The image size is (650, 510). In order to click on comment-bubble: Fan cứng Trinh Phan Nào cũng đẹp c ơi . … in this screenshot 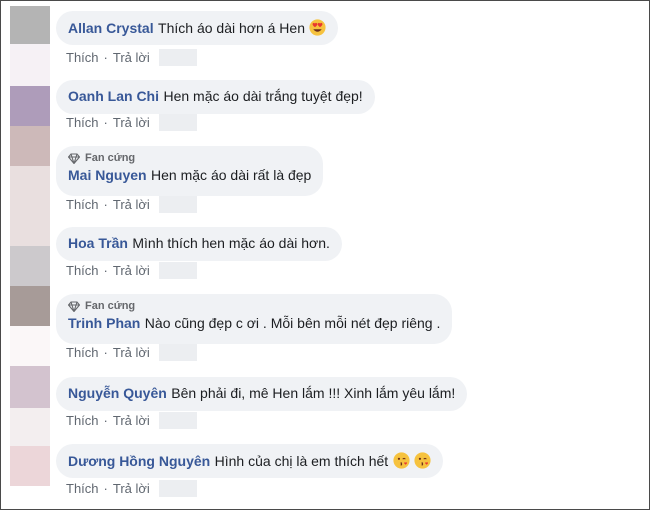, I will do `click(254, 319)`.